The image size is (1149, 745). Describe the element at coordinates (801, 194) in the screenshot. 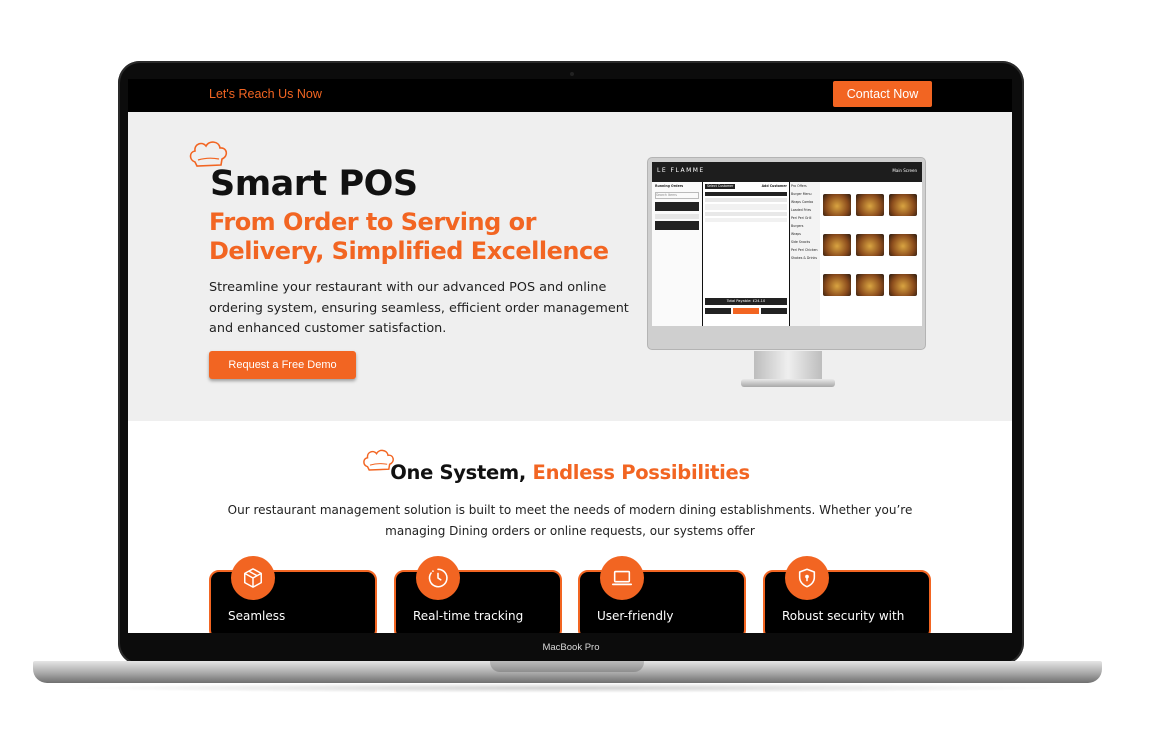

I see `pos-category: Burger Menu` at that location.